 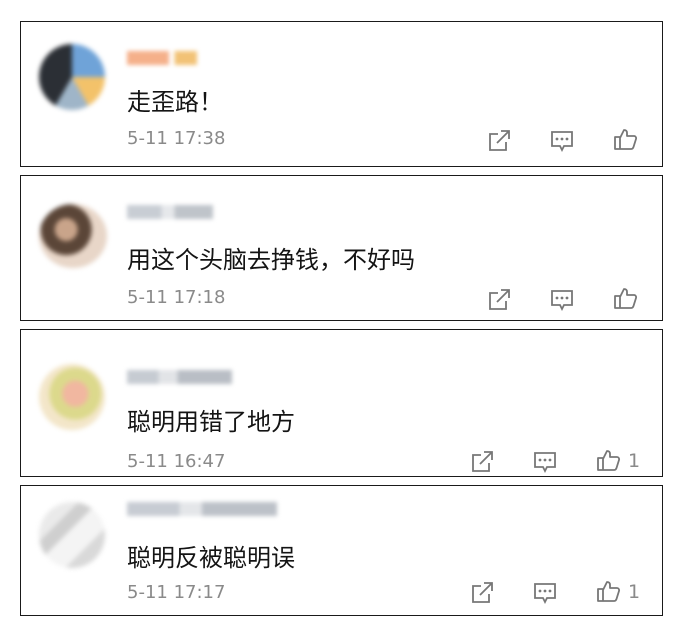 What do you see at coordinates (176, 461) in the screenshot?
I see `comment-timestamp: 5-11 16:47` at bounding box center [176, 461].